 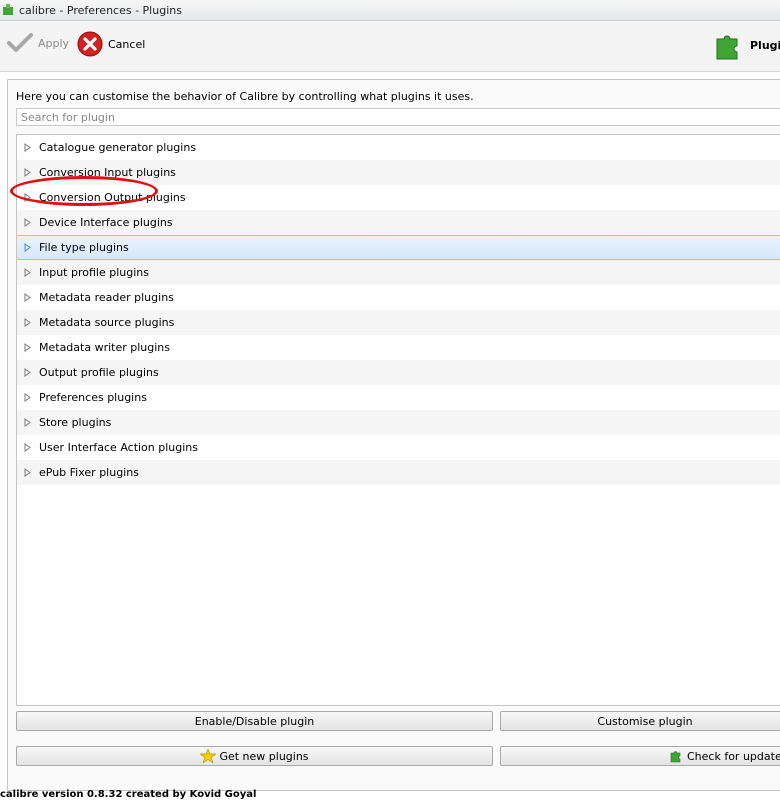 I want to click on customise-plugin-button: Customise plugin, so click(x=640, y=721).